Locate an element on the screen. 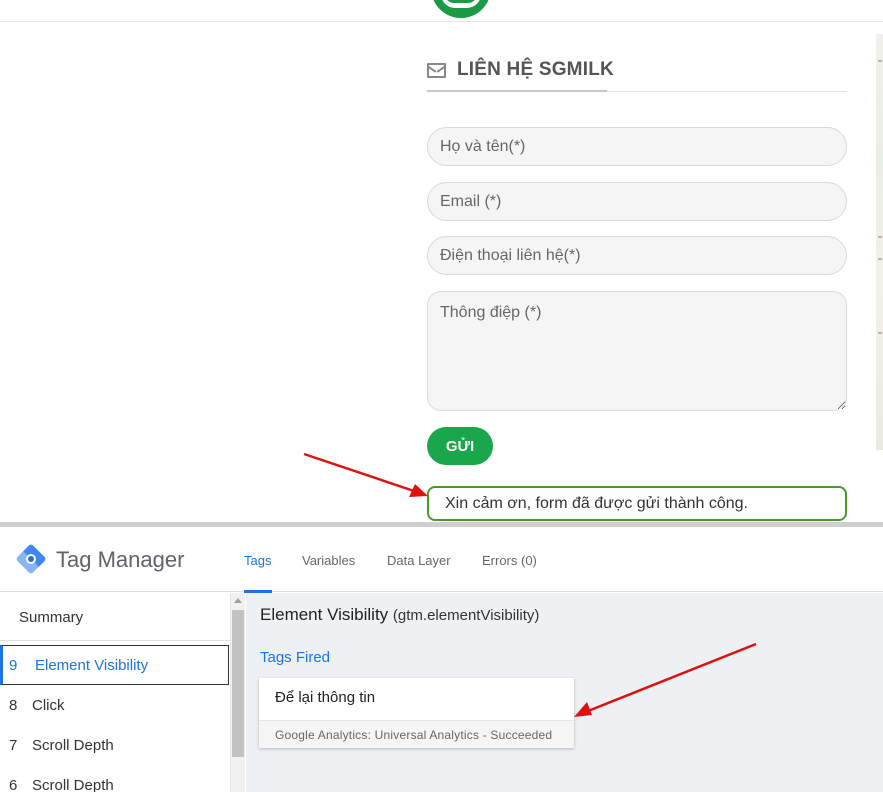 This screenshot has width=883, height=792. event-number: 7 is located at coordinates (13, 745).